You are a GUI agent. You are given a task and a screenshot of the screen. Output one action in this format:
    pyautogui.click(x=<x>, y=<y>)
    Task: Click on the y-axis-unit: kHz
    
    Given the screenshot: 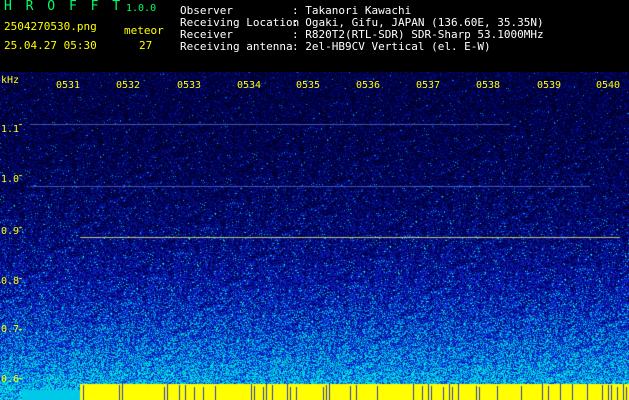 What is the action you would take?
    pyautogui.click(x=10, y=80)
    